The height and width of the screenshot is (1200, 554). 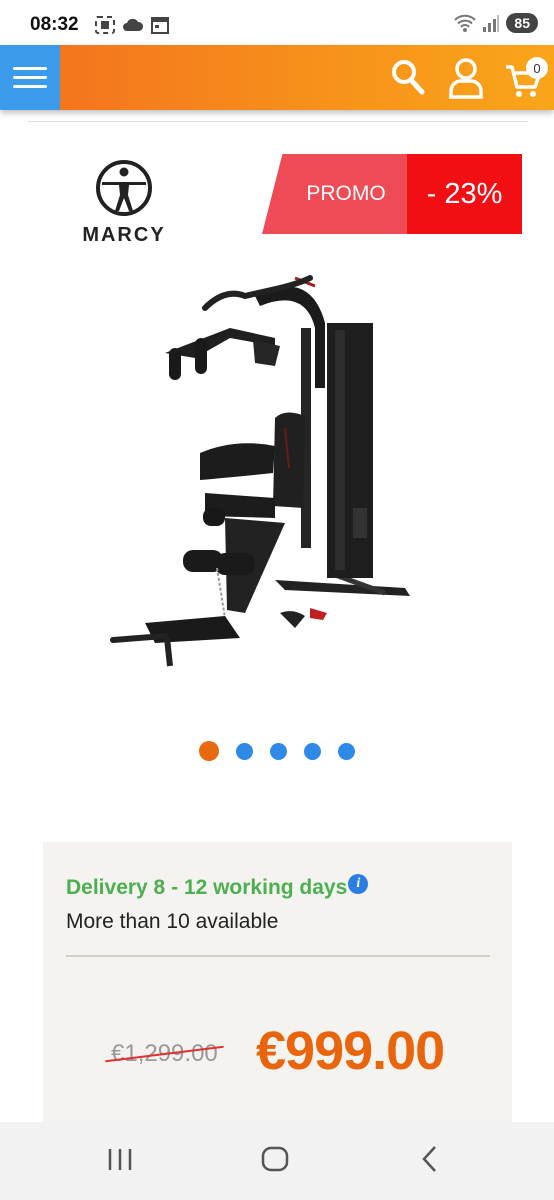 I want to click on image-carousel-dots, so click(x=277, y=751).